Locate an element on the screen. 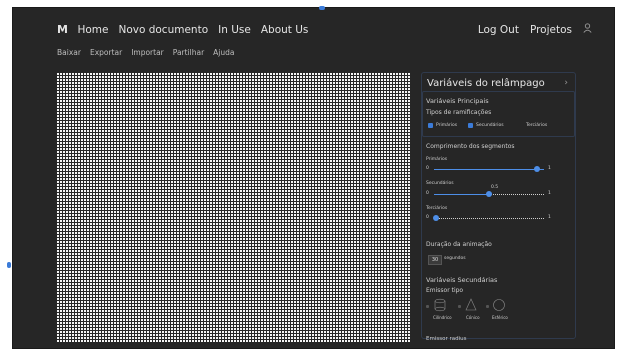 The width and height of the screenshot is (627, 356). menu-help: Ajuda is located at coordinates (223, 52).